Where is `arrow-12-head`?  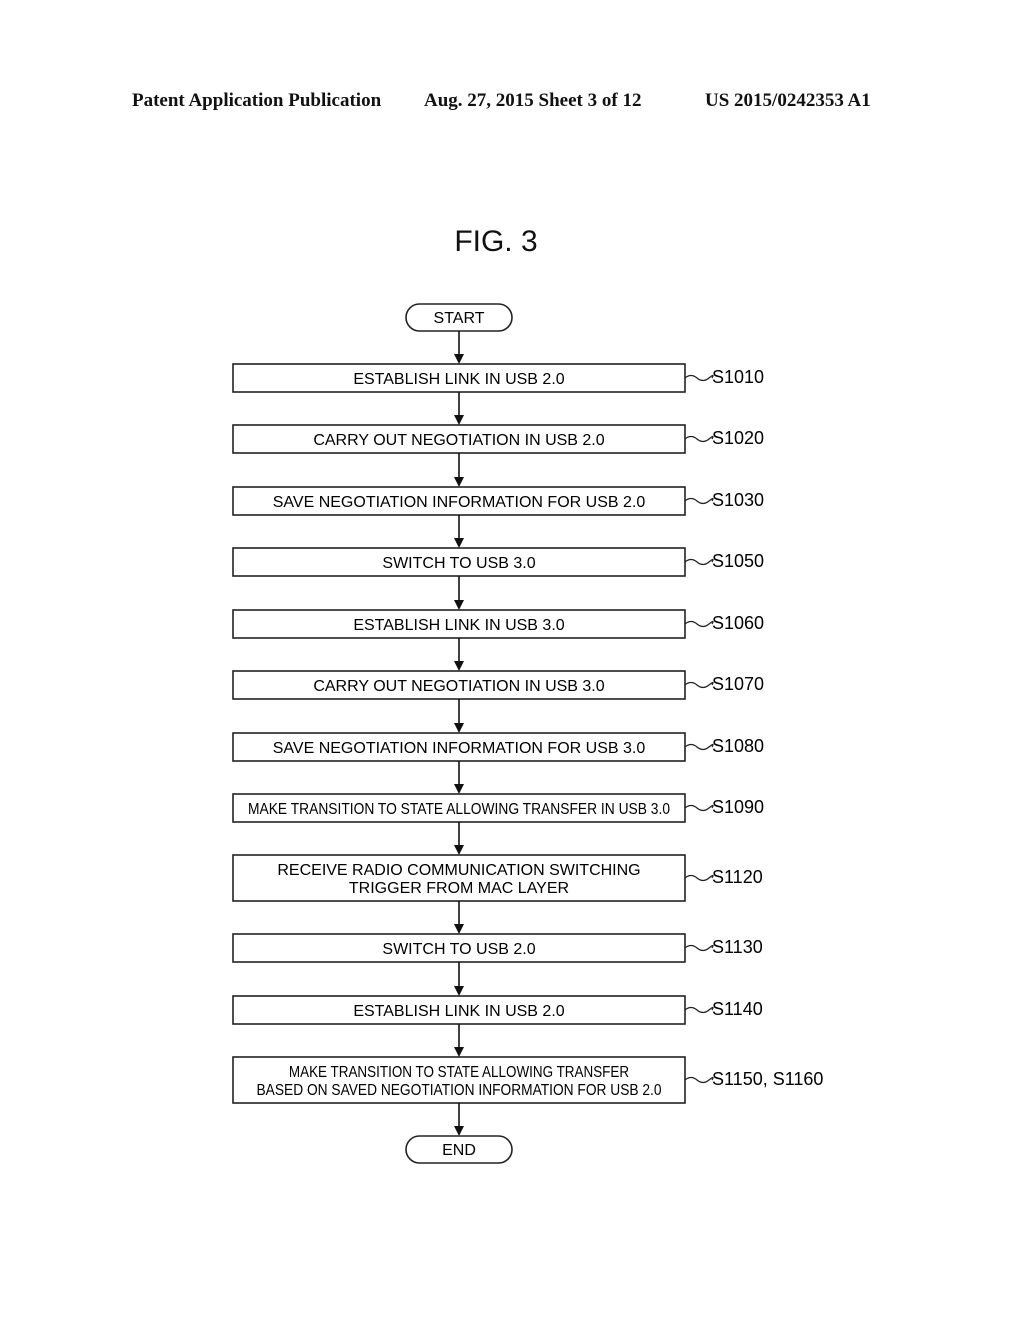 arrow-12-head is located at coordinates (459, 1052).